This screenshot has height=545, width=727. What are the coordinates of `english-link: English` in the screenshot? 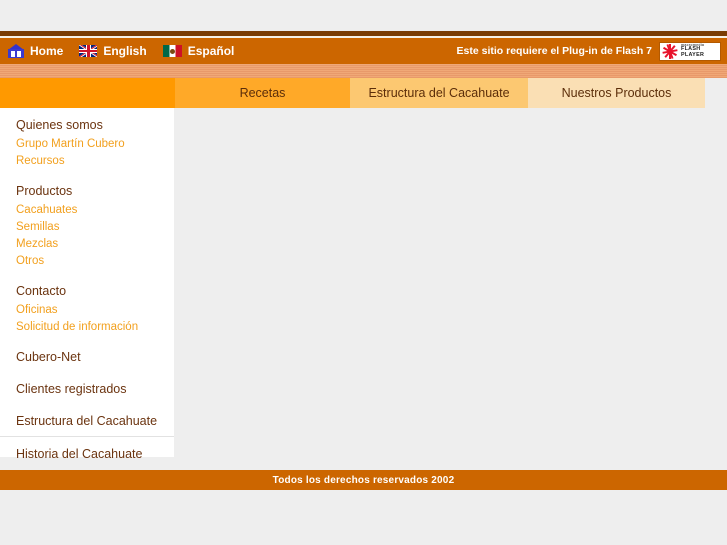 It's located at (113, 51).